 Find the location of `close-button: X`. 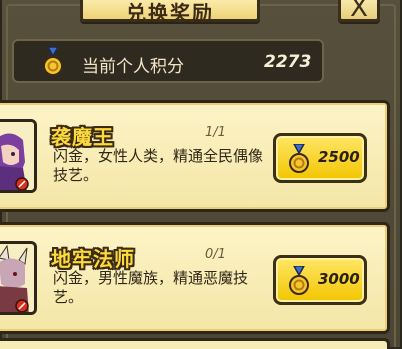

close-button: X is located at coordinates (359, 11).